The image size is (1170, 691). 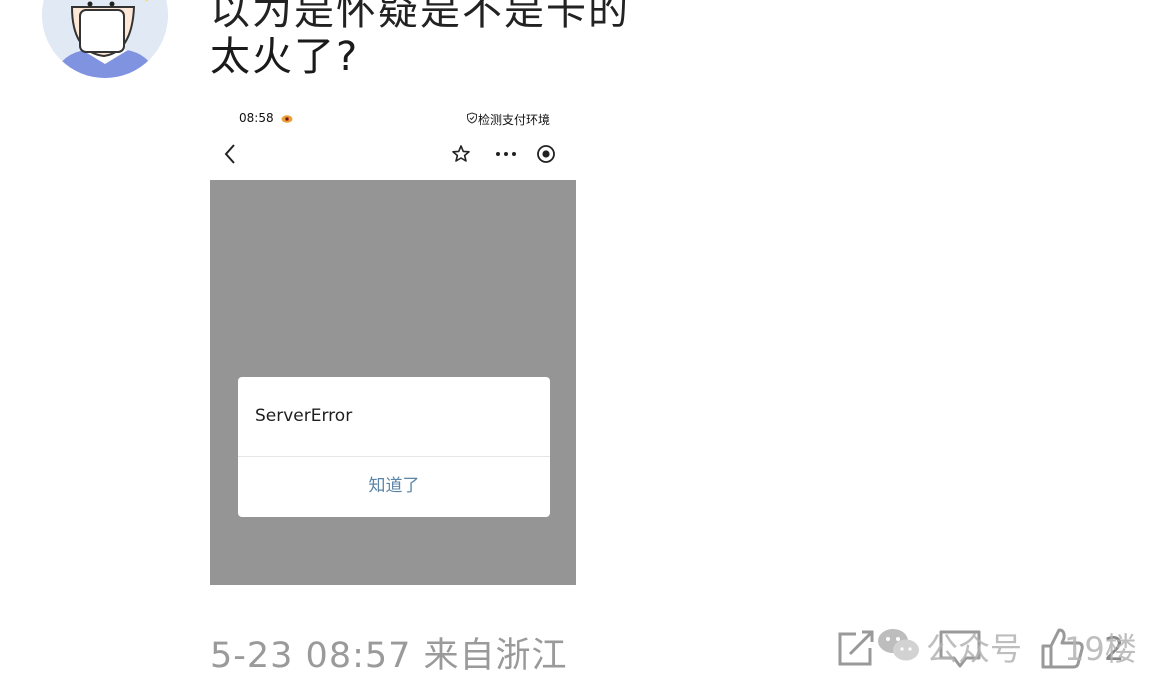 What do you see at coordinates (304, 416) in the screenshot?
I see `dialog-message: ServerError` at bounding box center [304, 416].